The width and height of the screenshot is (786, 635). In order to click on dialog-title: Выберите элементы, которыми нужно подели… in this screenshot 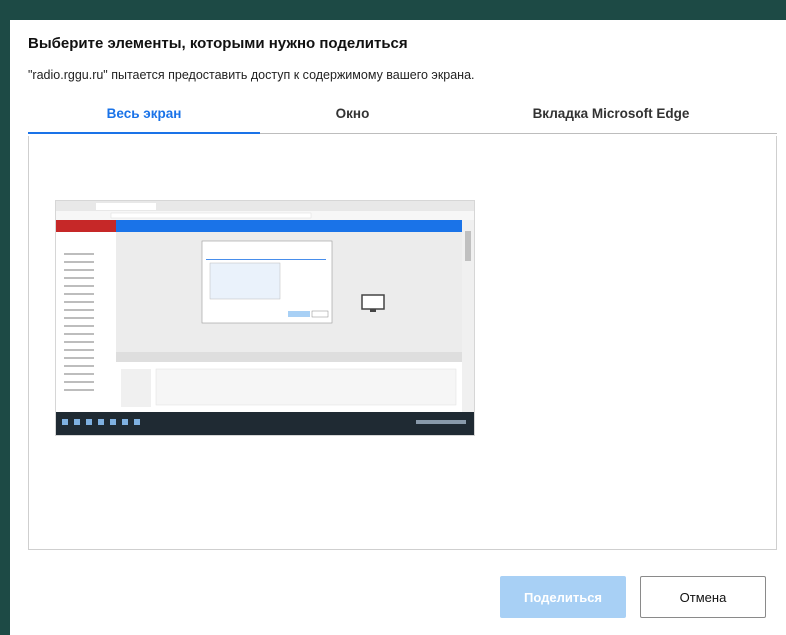, I will do `click(218, 43)`.